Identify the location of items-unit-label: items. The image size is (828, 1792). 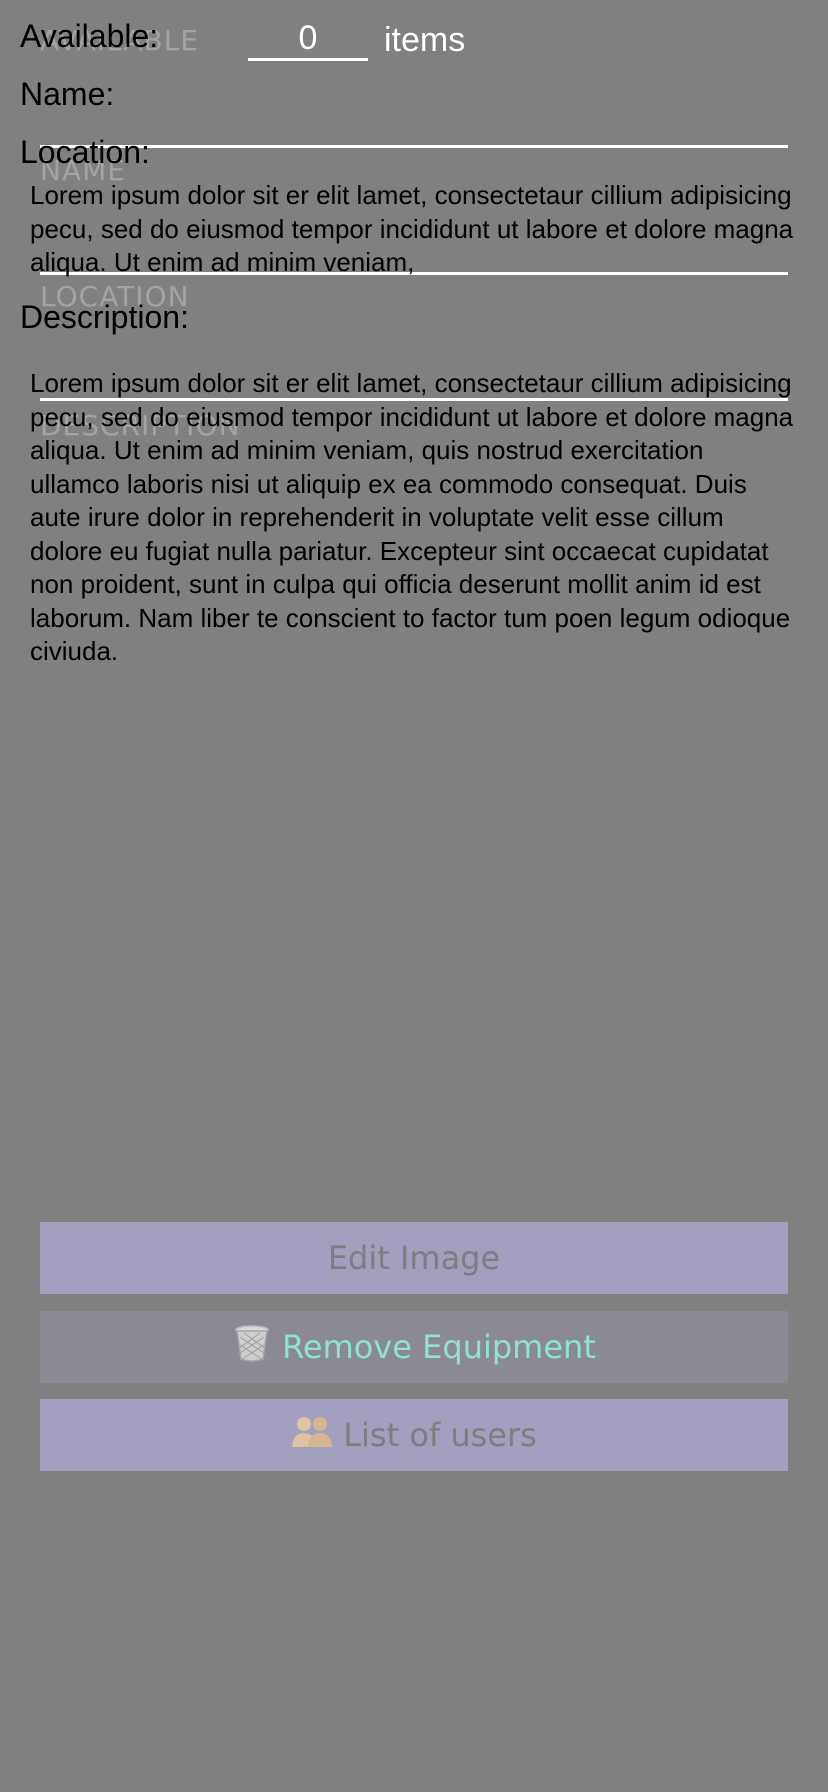
(425, 40).